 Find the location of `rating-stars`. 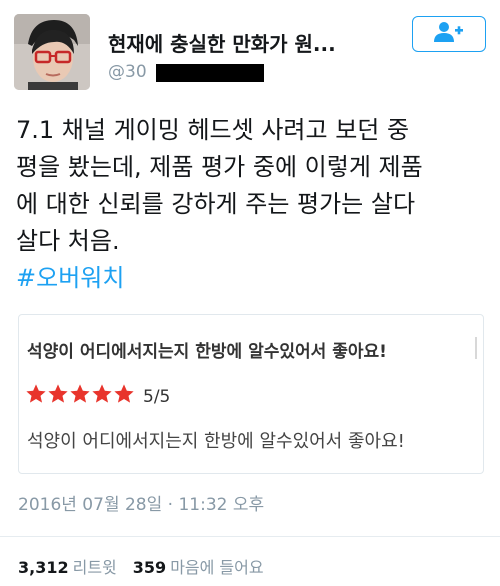

rating-stars is located at coordinates (80, 394).